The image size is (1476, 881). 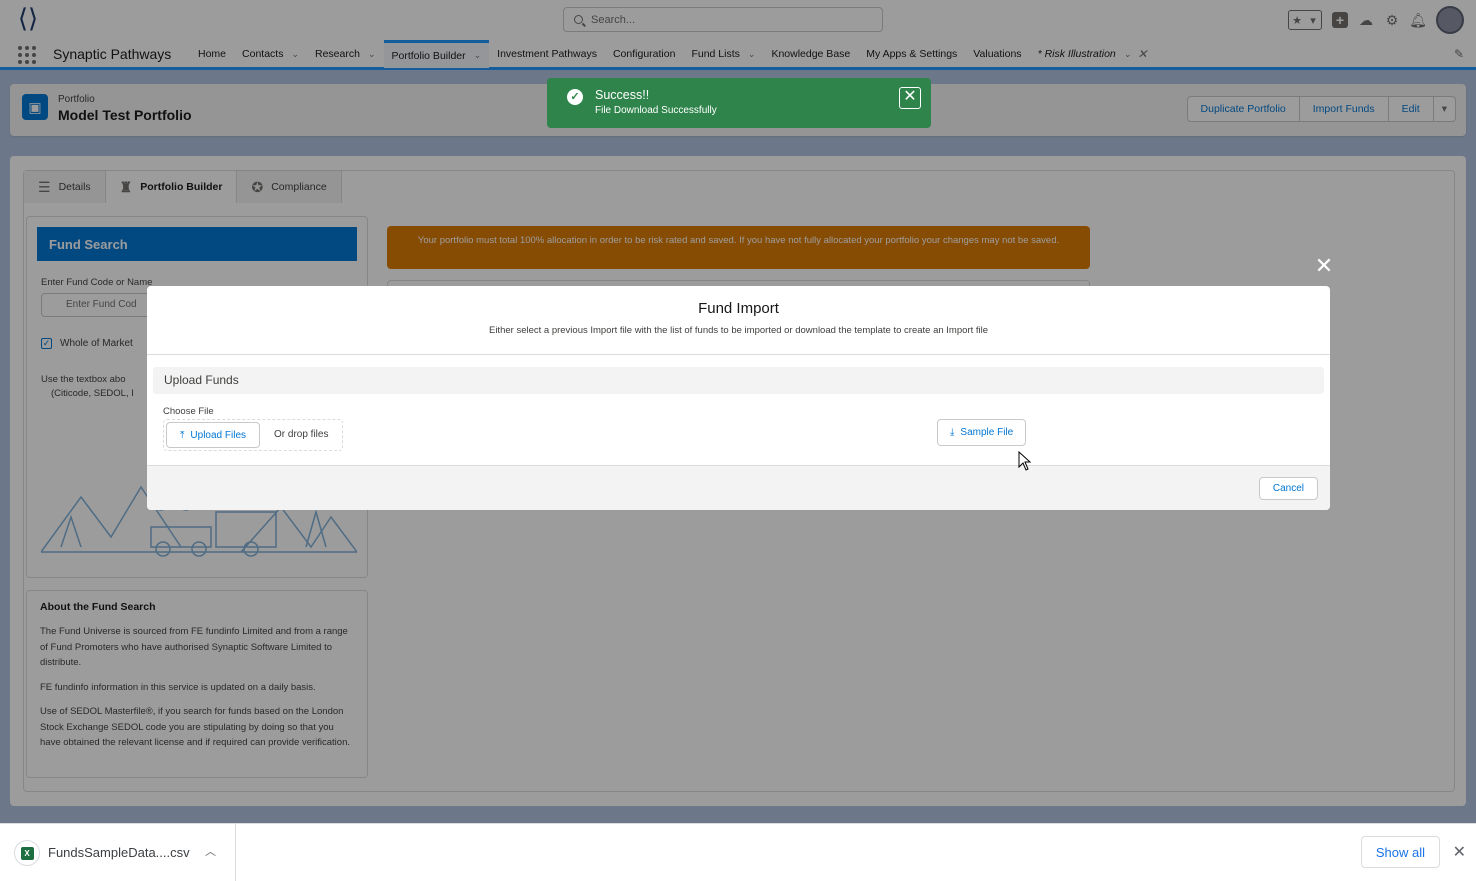 I want to click on drop-files-text: Or drop files, so click(x=301, y=434).